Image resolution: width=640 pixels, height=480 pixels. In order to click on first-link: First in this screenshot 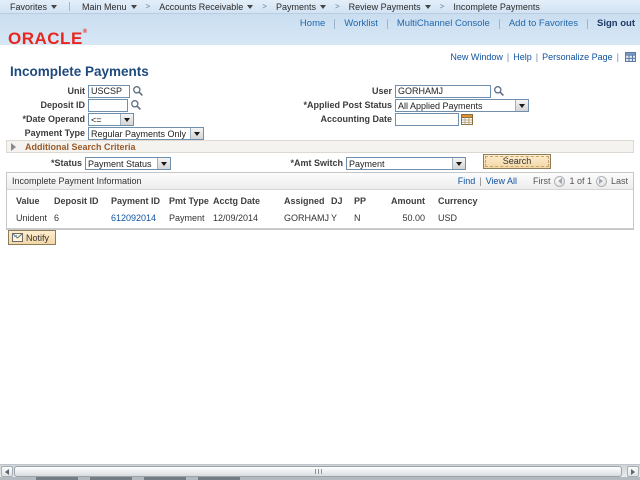, I will do `click(542, 181)`.